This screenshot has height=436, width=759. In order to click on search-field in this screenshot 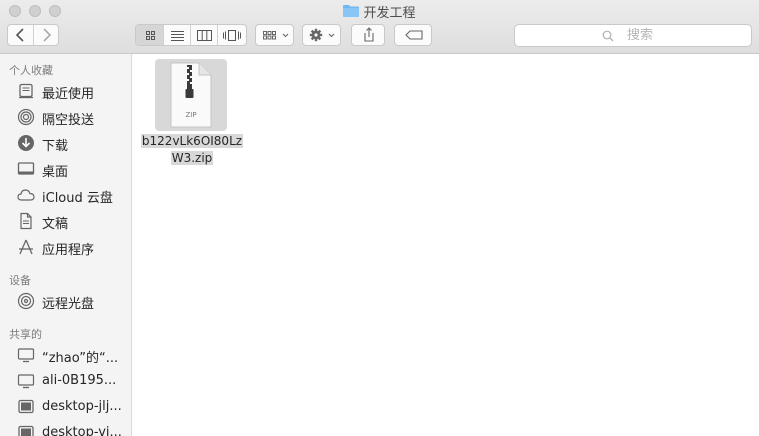, I will do `click(633, 35)`.